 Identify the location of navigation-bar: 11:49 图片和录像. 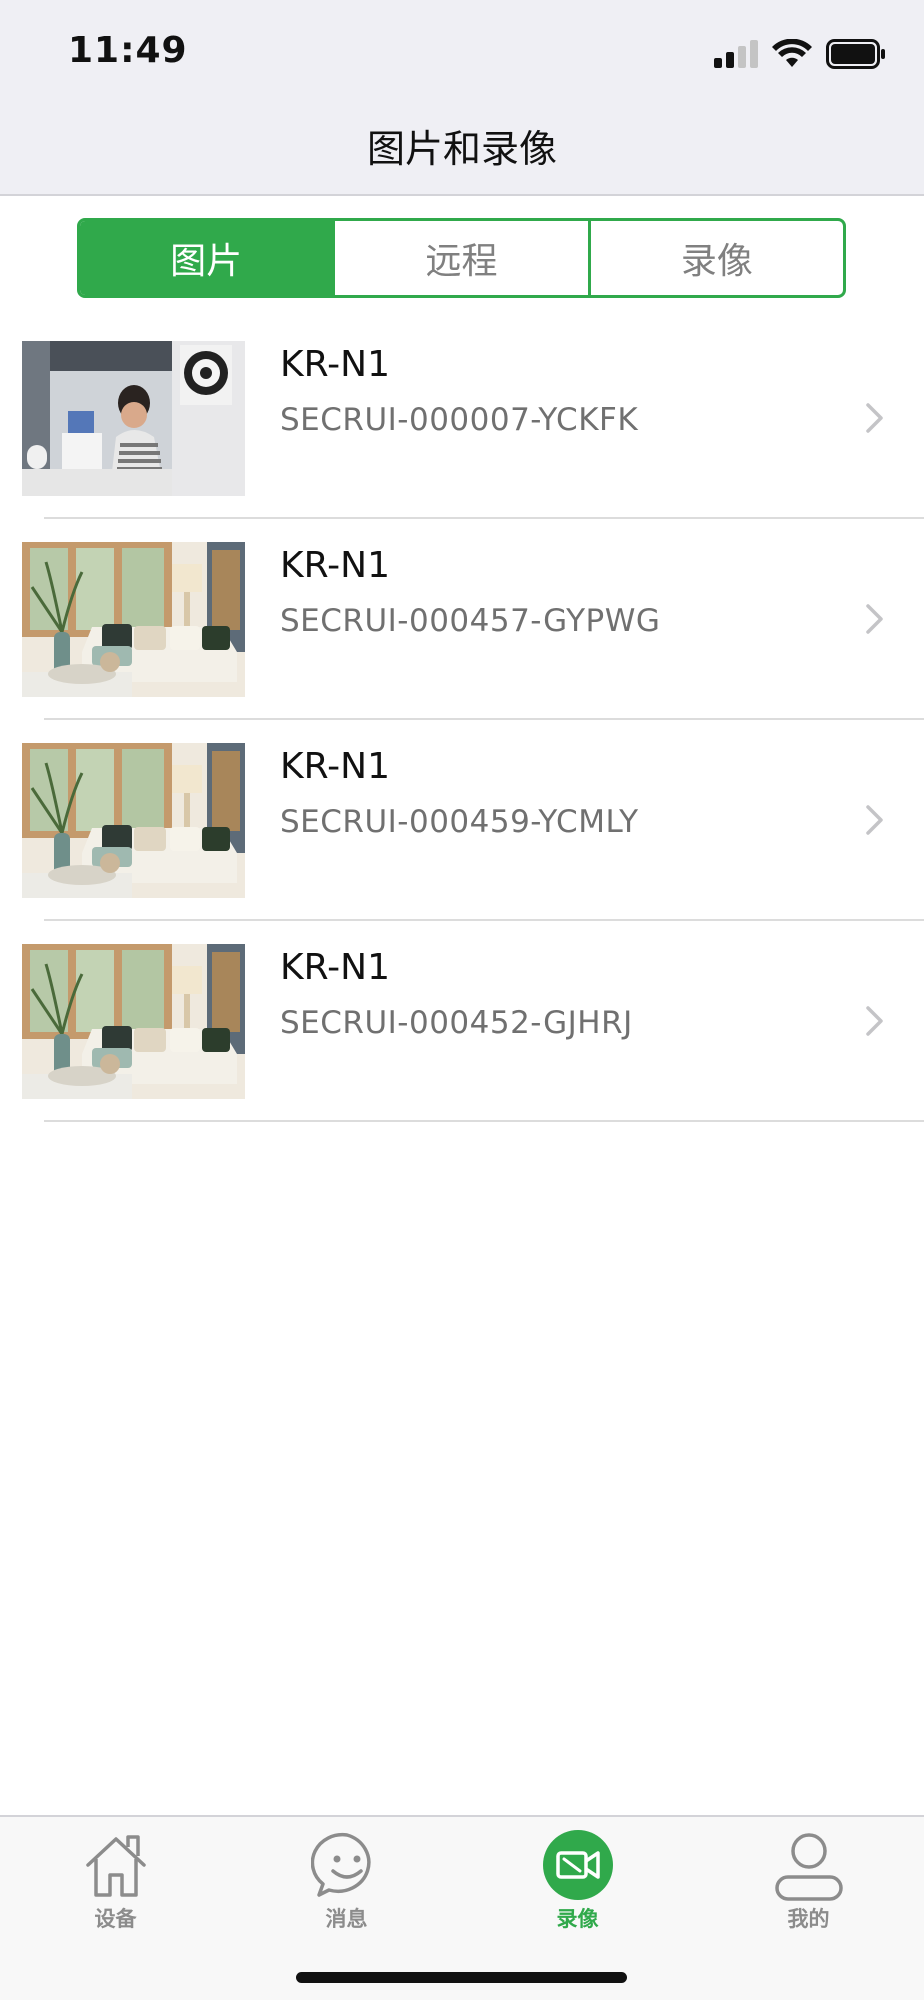
(462, 98).